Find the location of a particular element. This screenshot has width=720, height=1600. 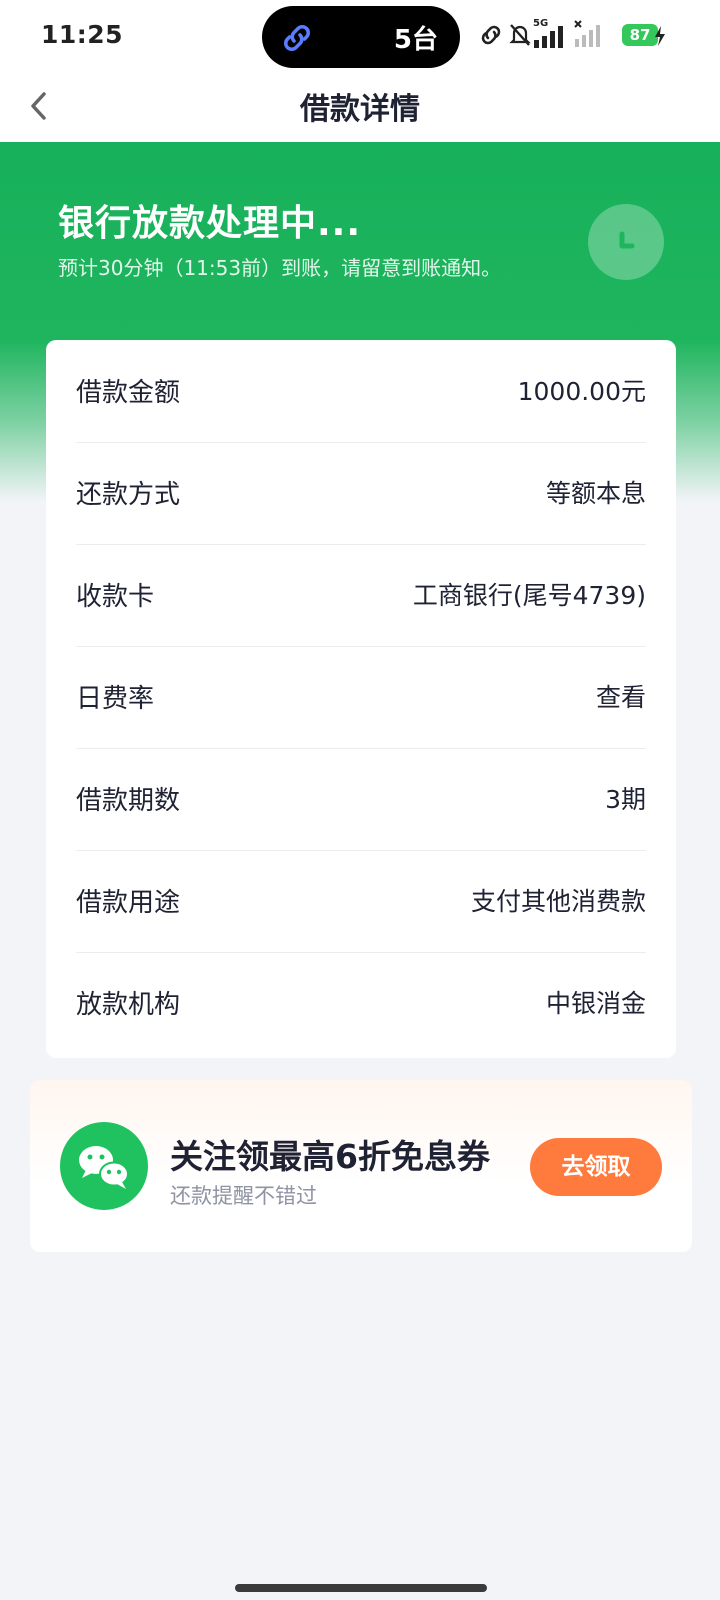

row-value: 3期 is located at coordinates (625, 799).